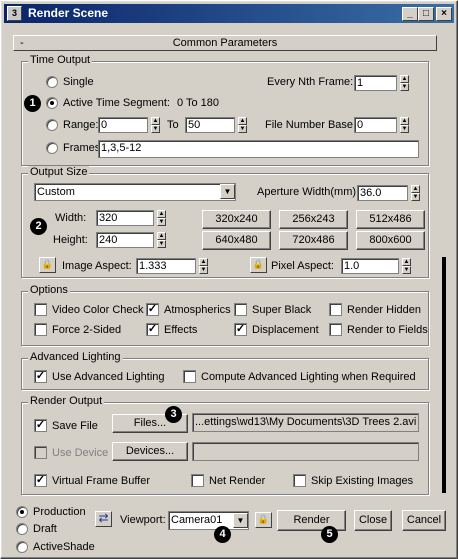  I want to click on callout-badge-5: 5, so click(329, 534).